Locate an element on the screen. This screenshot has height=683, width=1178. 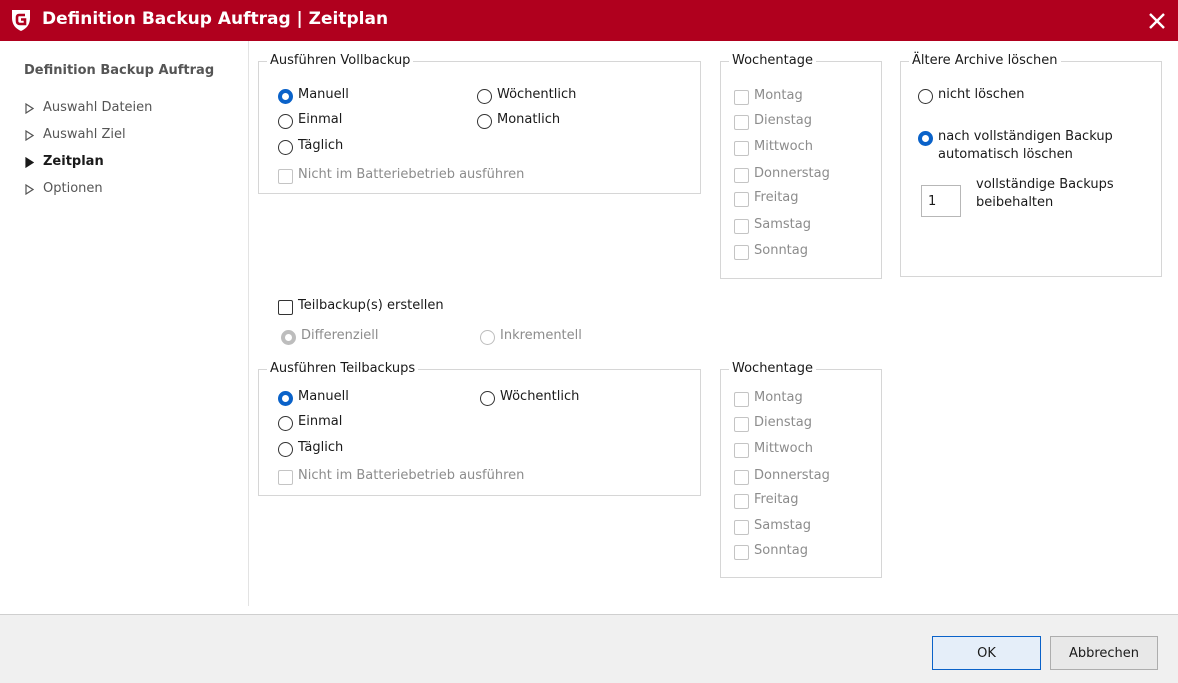
gdata-logo-icon is located at coordinates (21, 20).